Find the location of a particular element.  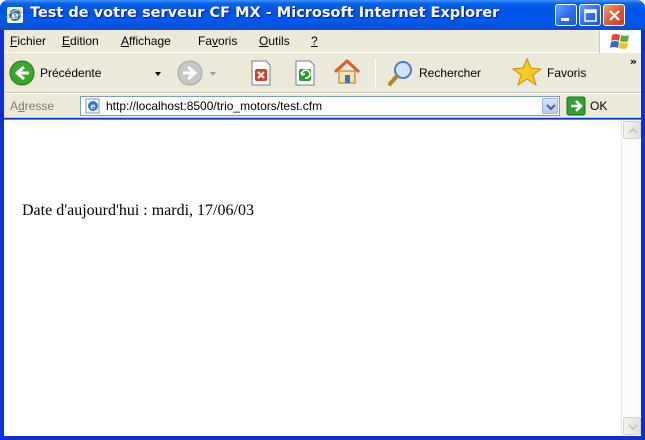

go-button is located at coordinates (576, 106).